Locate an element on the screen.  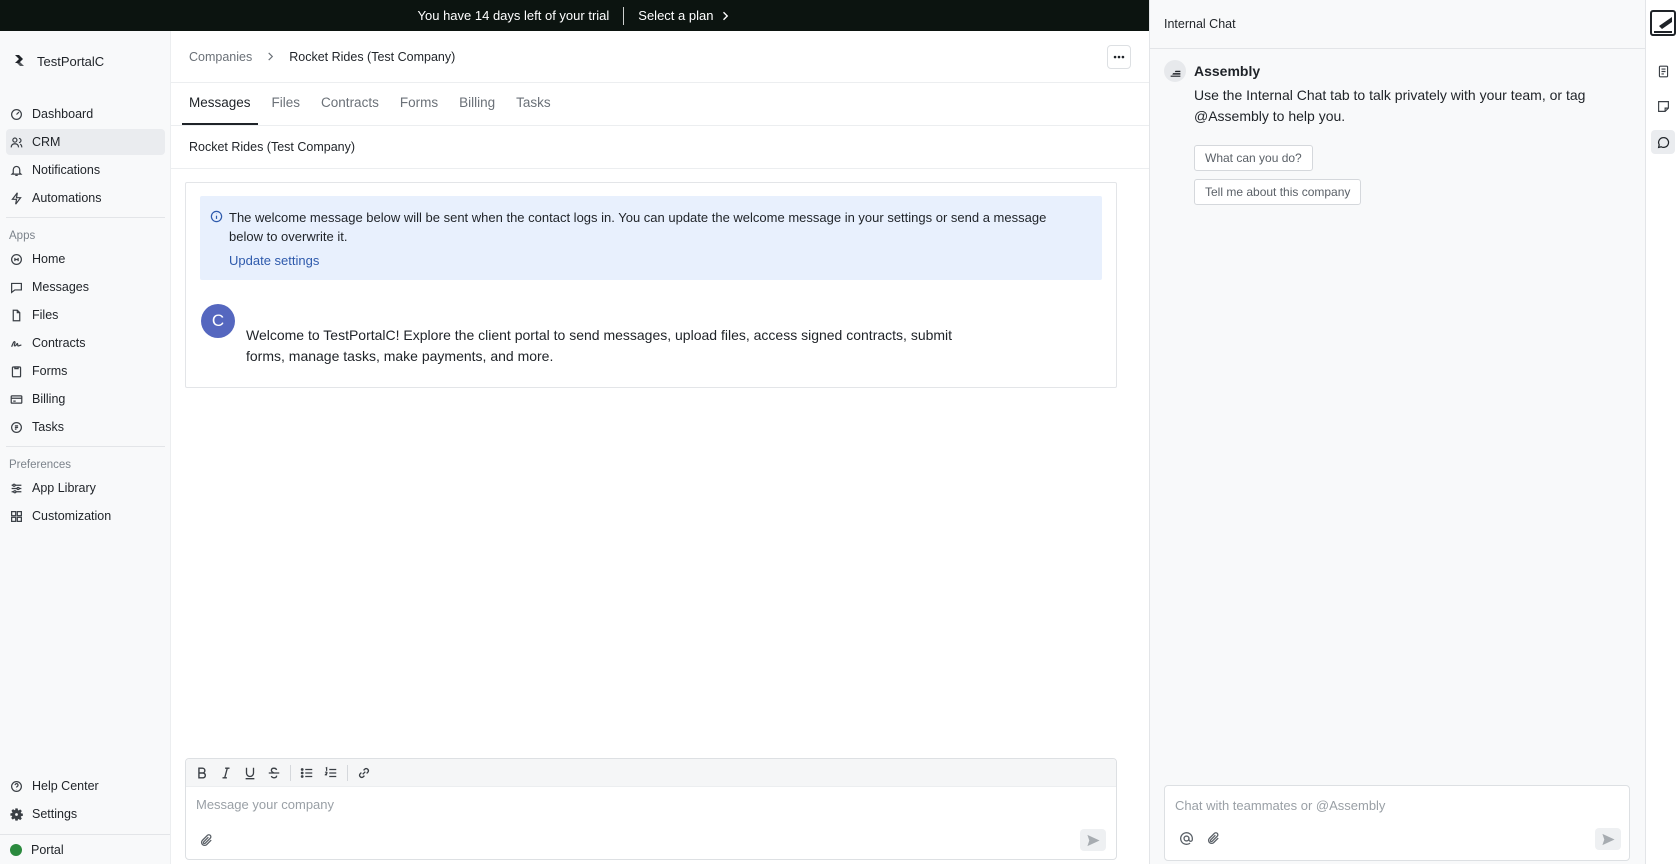
chat-input is located at coordinates (1395, 805).